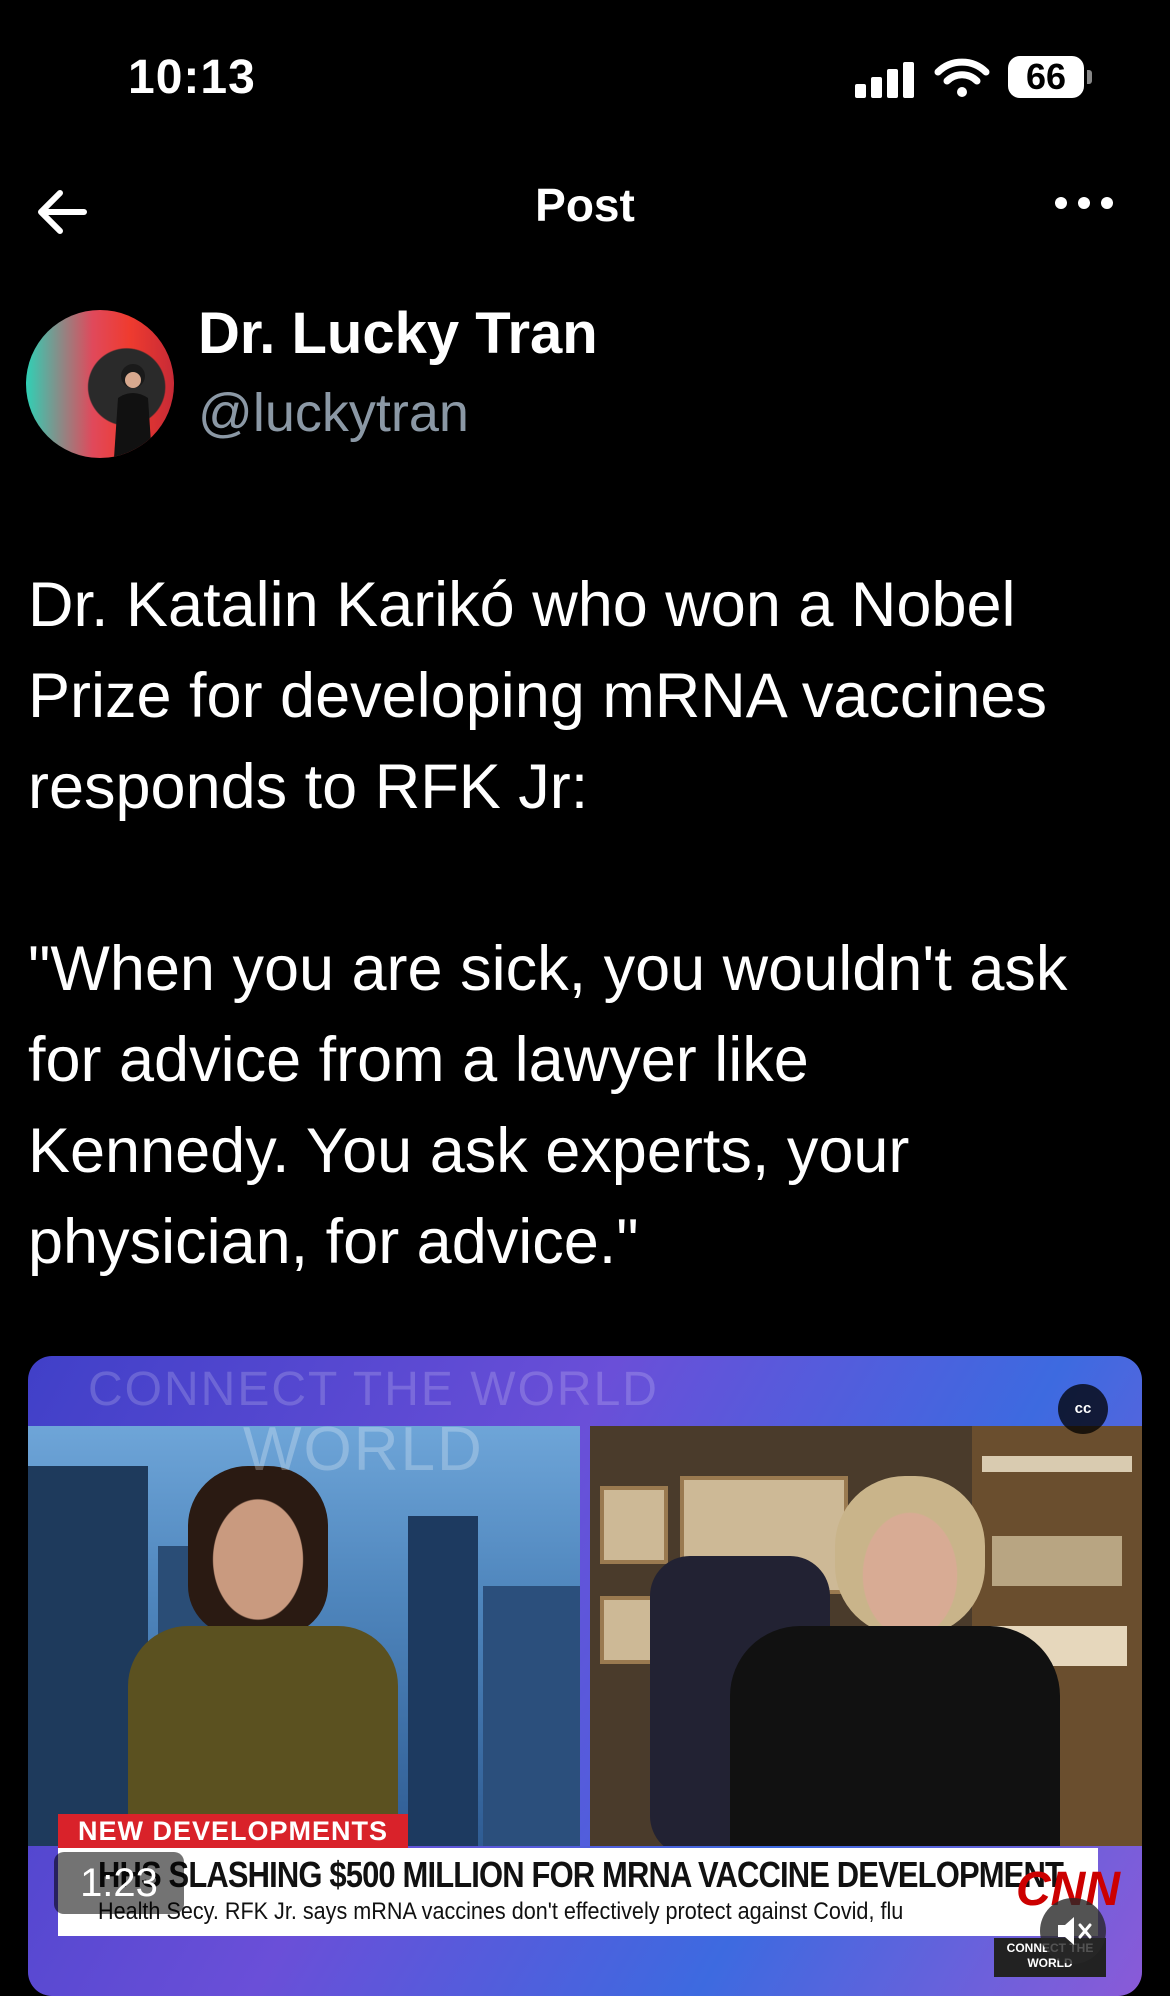 The image size is (1170, 1996). What do you see at coordinates (585, 75) in the screenshot?
I see `status-bar: 10:13 66` at bounding box center [585, 75].